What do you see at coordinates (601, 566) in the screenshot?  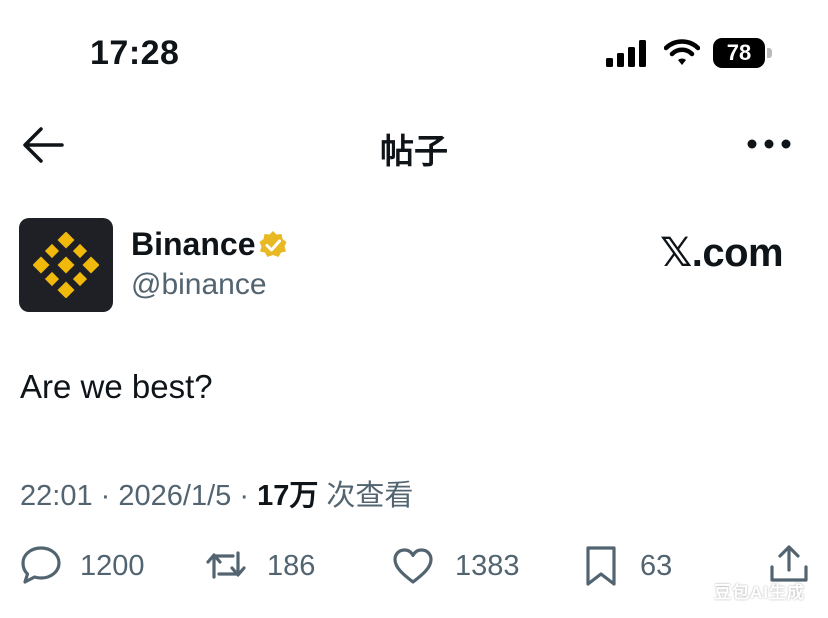 I see `bookmark-icon` at bounding box center [601, 566].